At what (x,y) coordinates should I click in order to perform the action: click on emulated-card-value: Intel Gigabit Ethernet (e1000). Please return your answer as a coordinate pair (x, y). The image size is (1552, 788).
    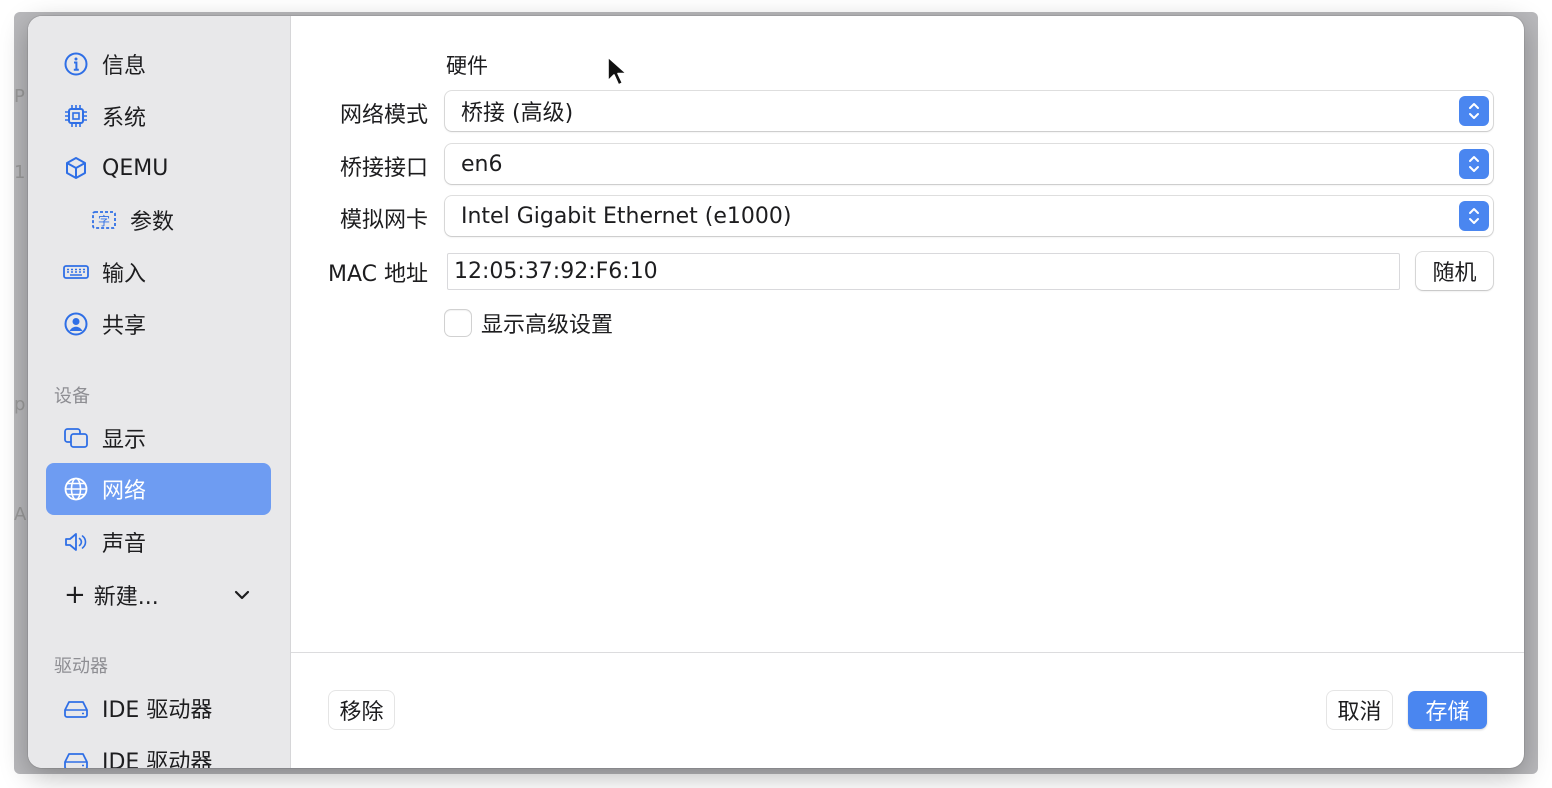
    Looking at the image, I should click on (626, 216).